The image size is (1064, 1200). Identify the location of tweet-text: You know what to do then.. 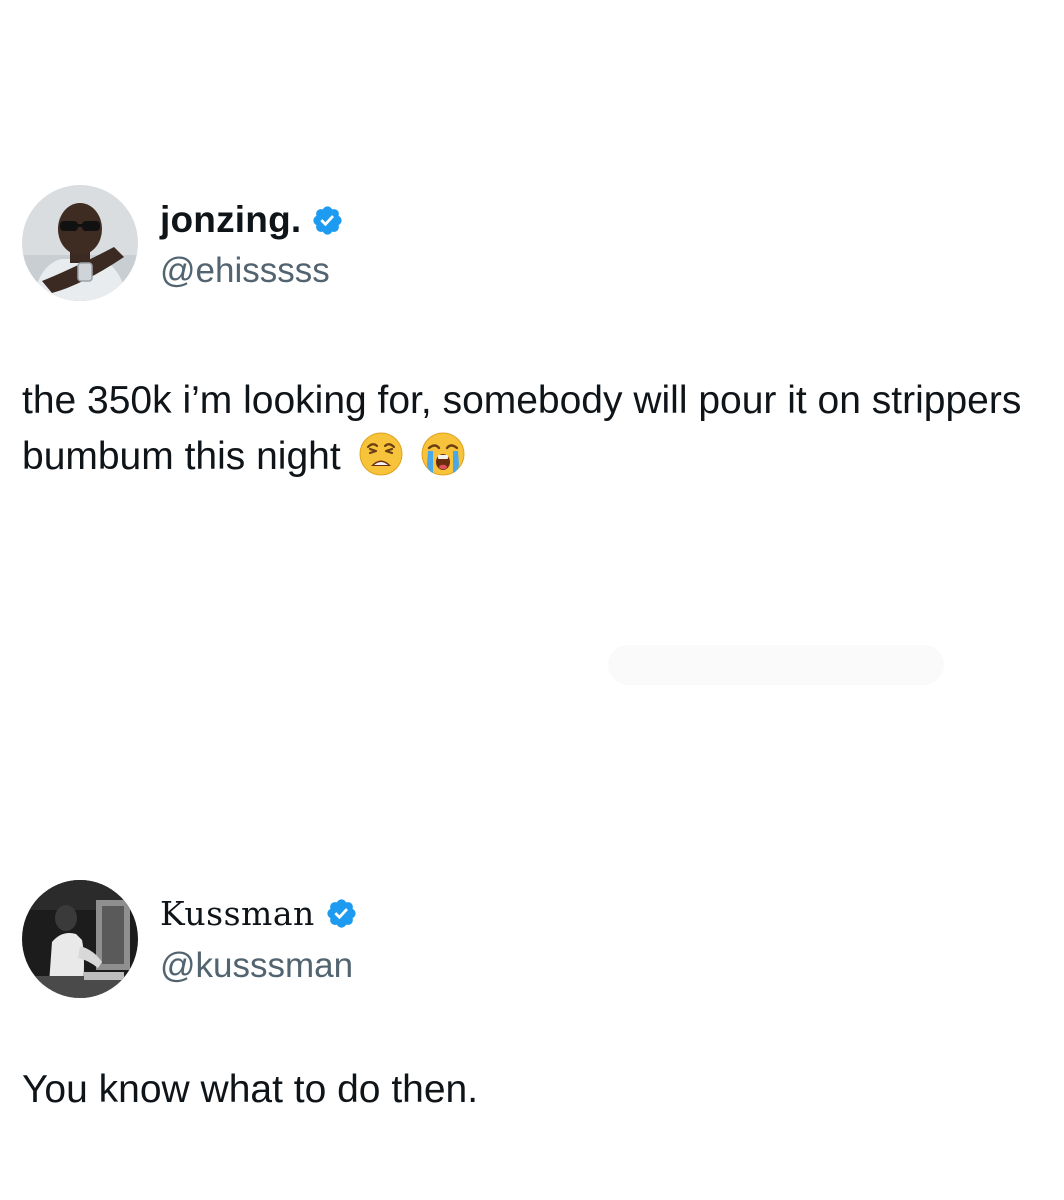
(532, 1090).